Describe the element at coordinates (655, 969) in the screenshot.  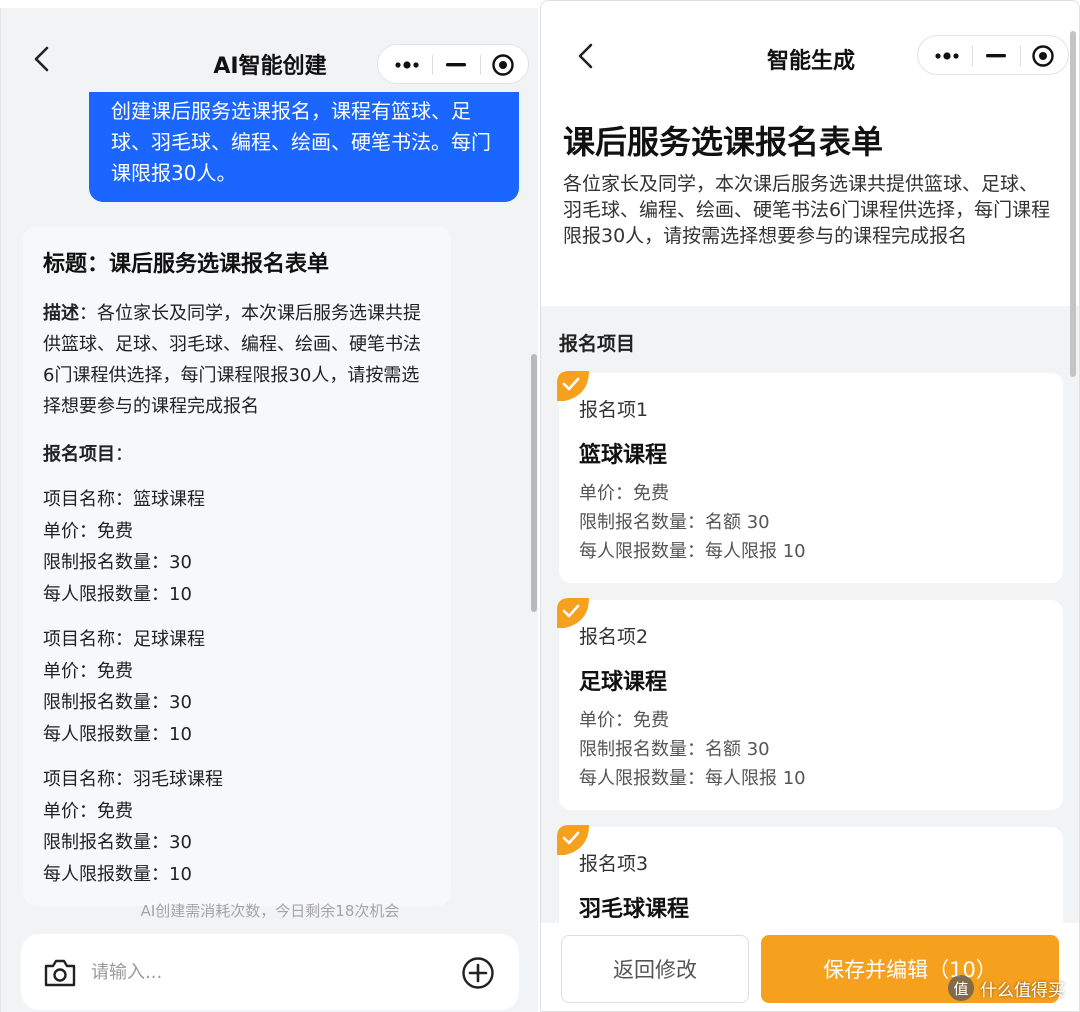
I see `return-edit-button: 返回修改` at that location.